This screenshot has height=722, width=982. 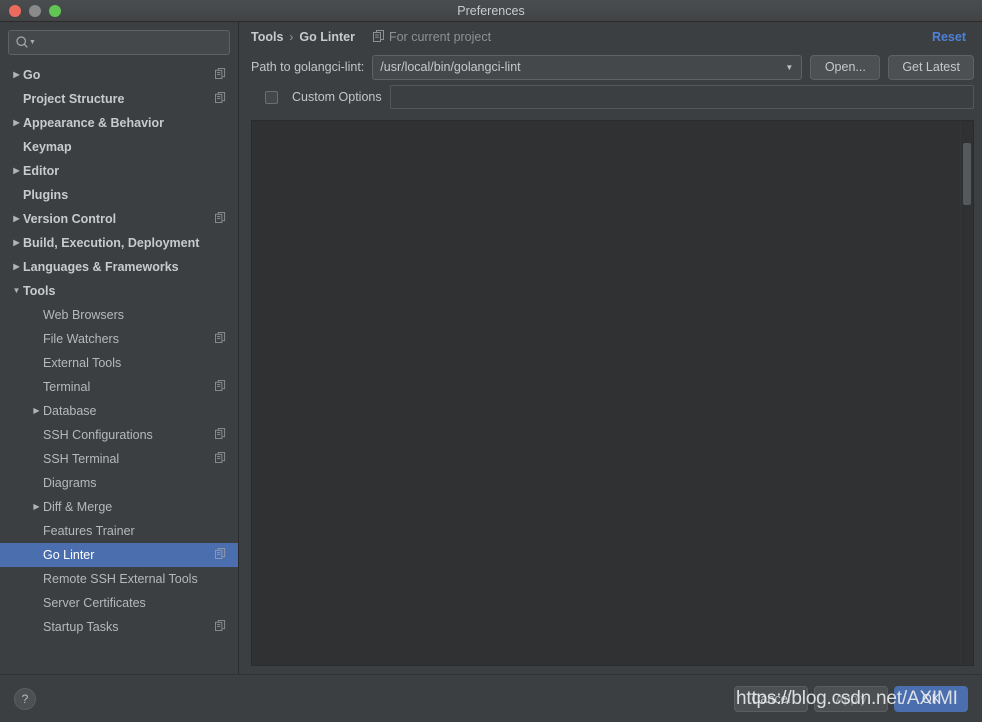 I want to click on minimize-window-button, so click(x=35, y=10).